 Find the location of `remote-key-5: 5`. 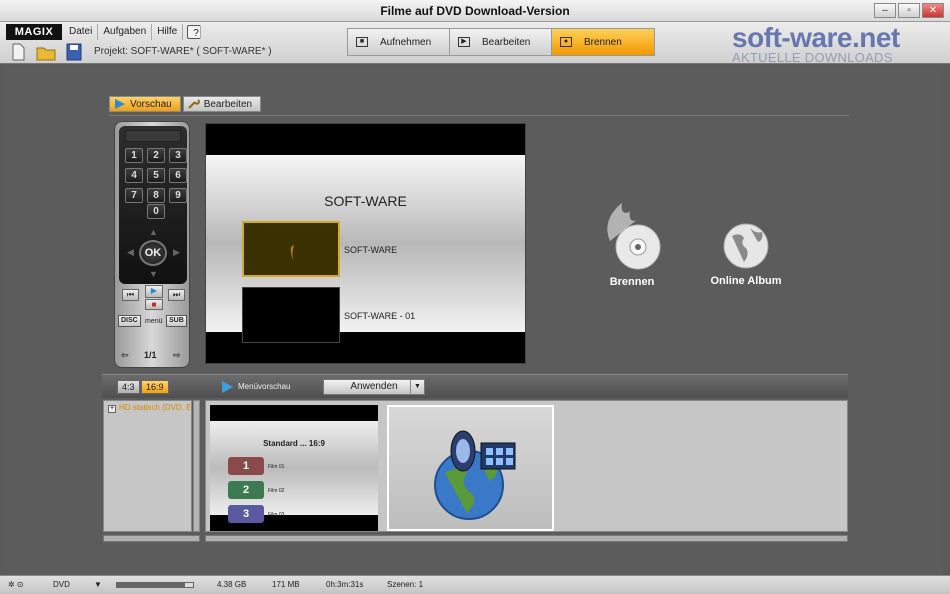

remote-key-5: 5 is located at coordinates (156, 175).